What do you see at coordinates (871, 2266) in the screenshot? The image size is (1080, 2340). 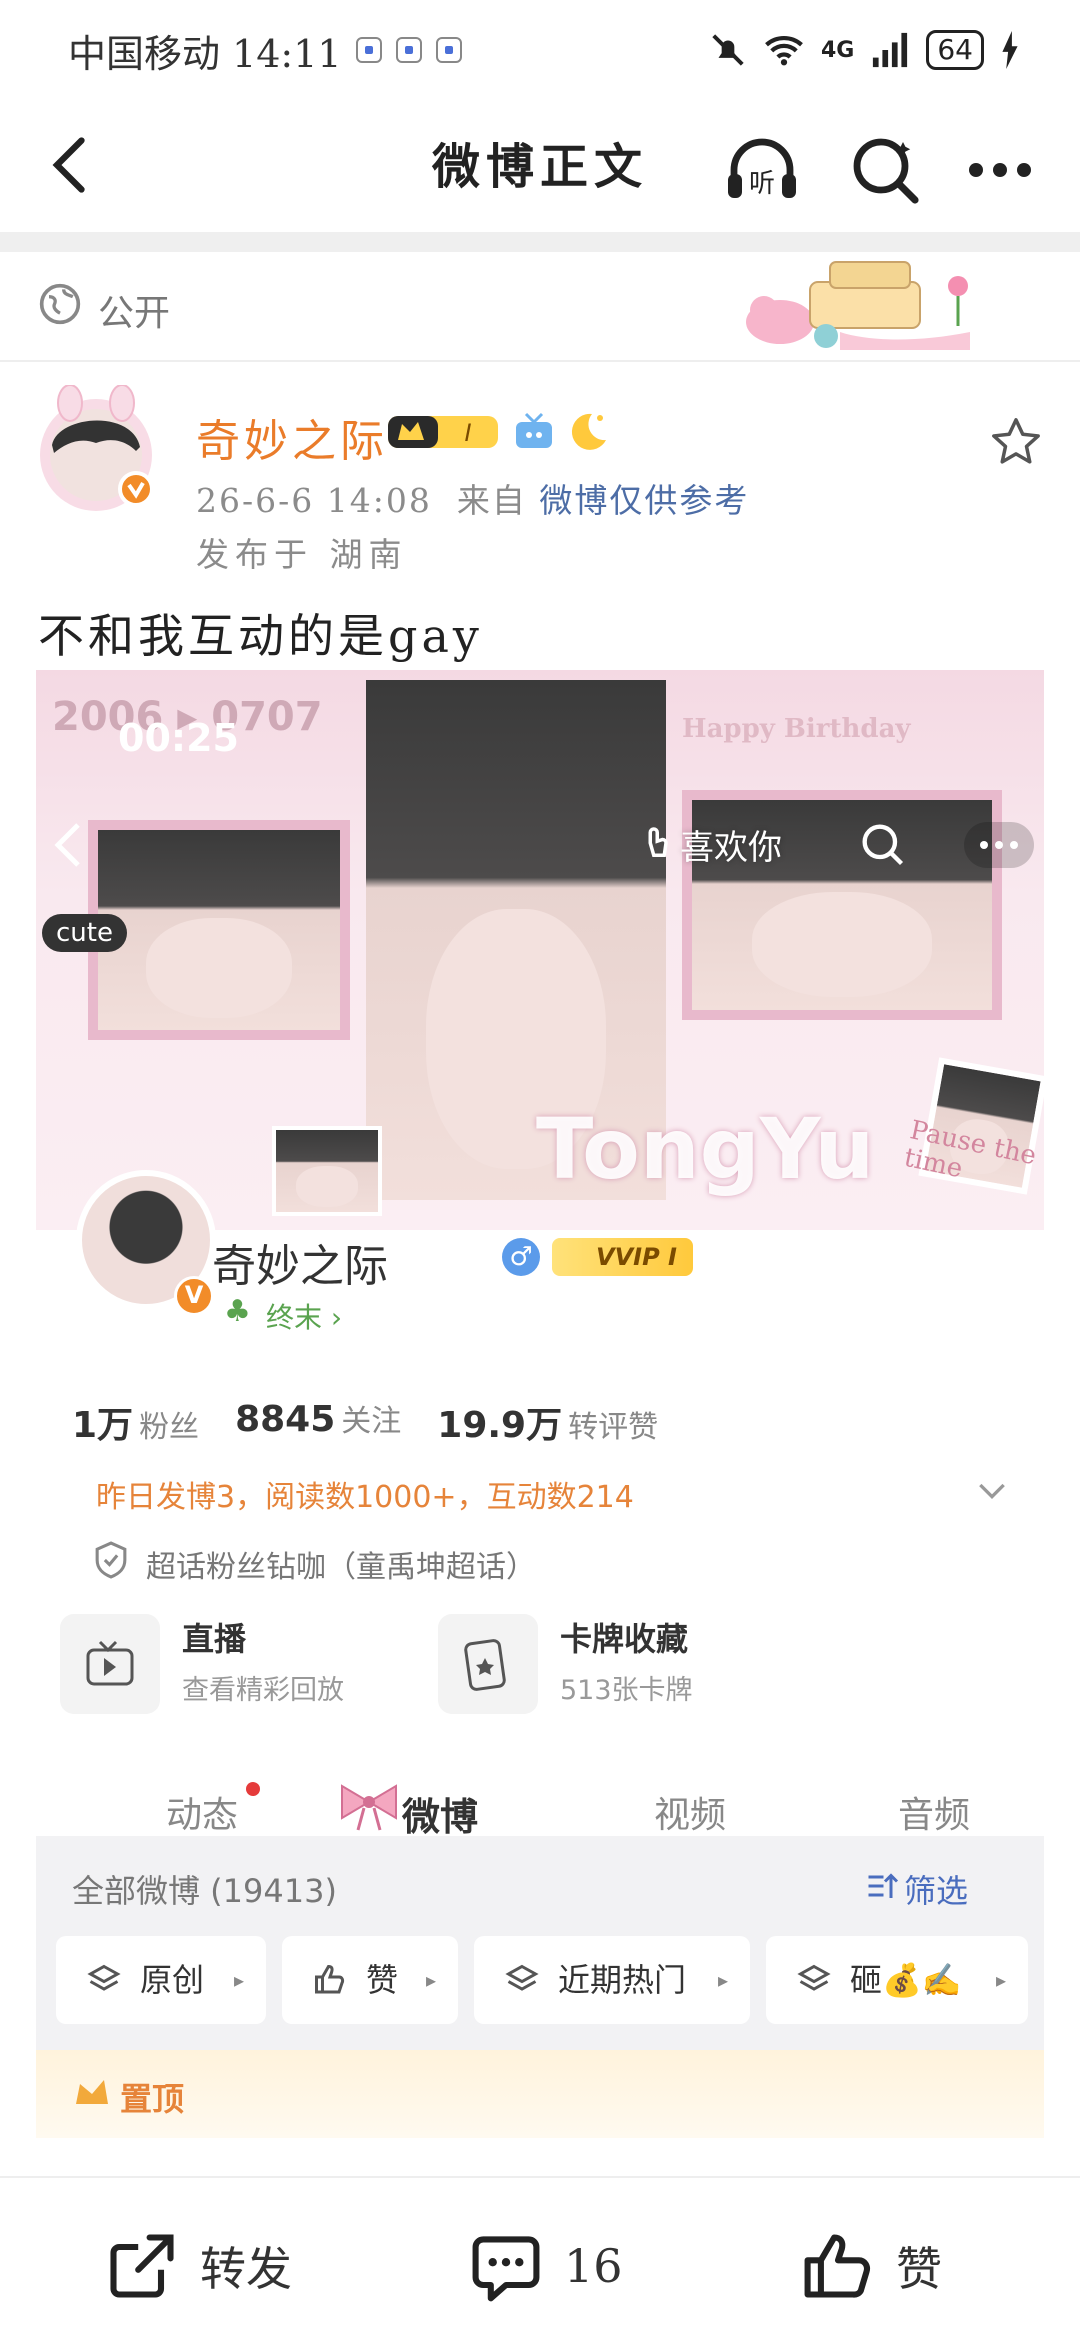 I see `like-button: 赞` at bounding box center [871, 2266].